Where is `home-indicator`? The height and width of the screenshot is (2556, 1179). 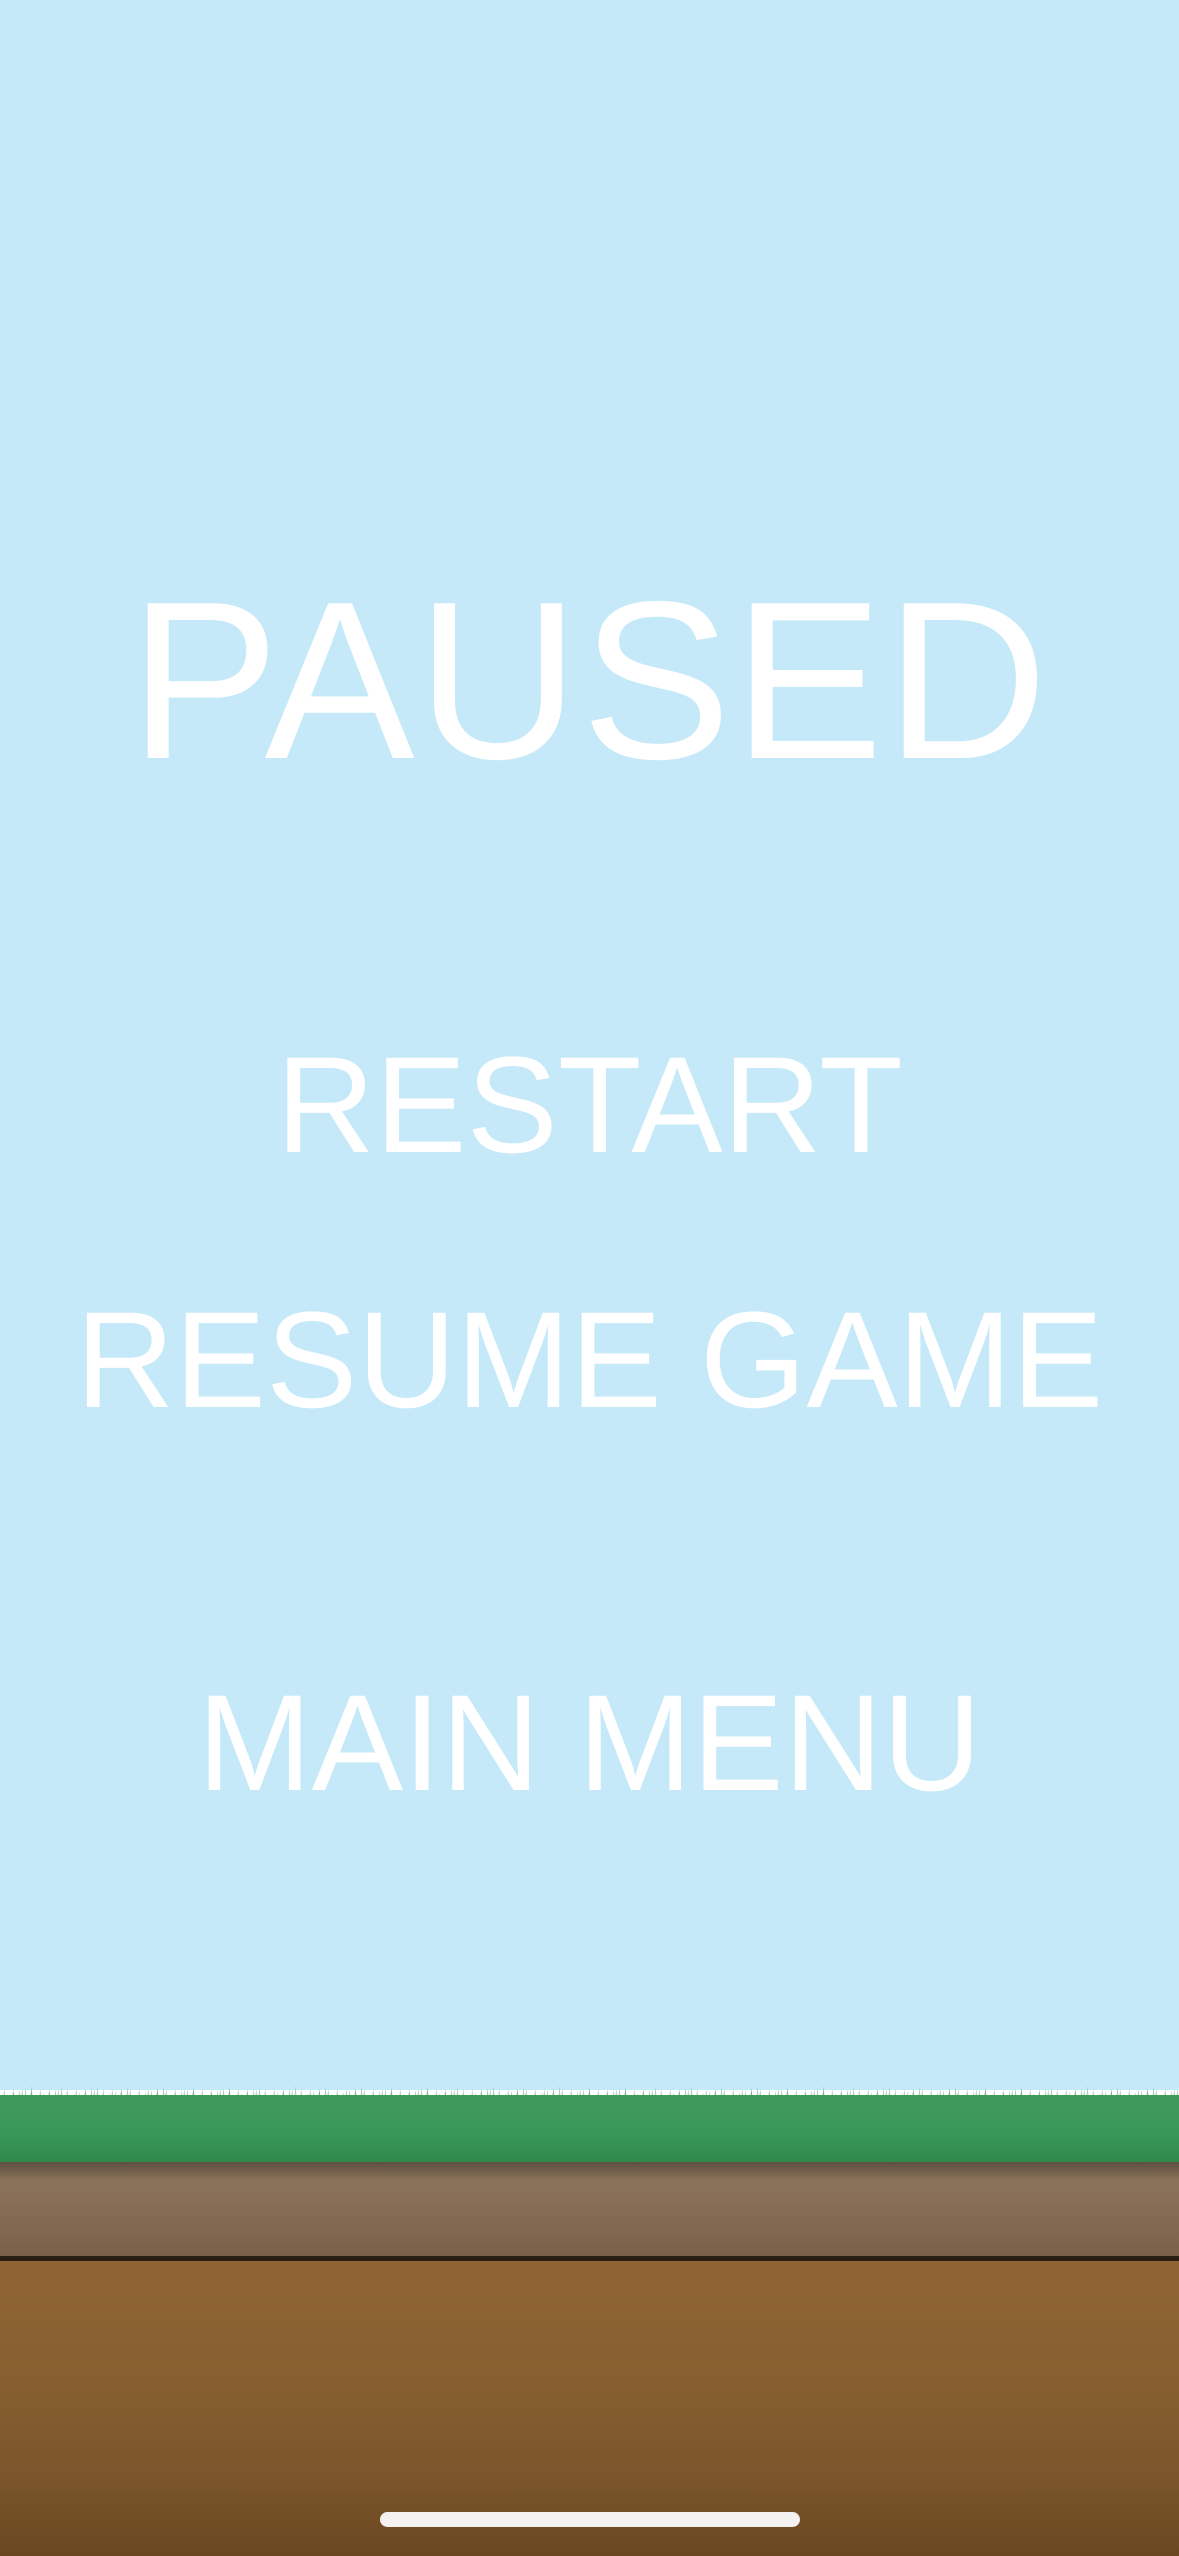
home-indicator is located at coordinates (590, 2519).